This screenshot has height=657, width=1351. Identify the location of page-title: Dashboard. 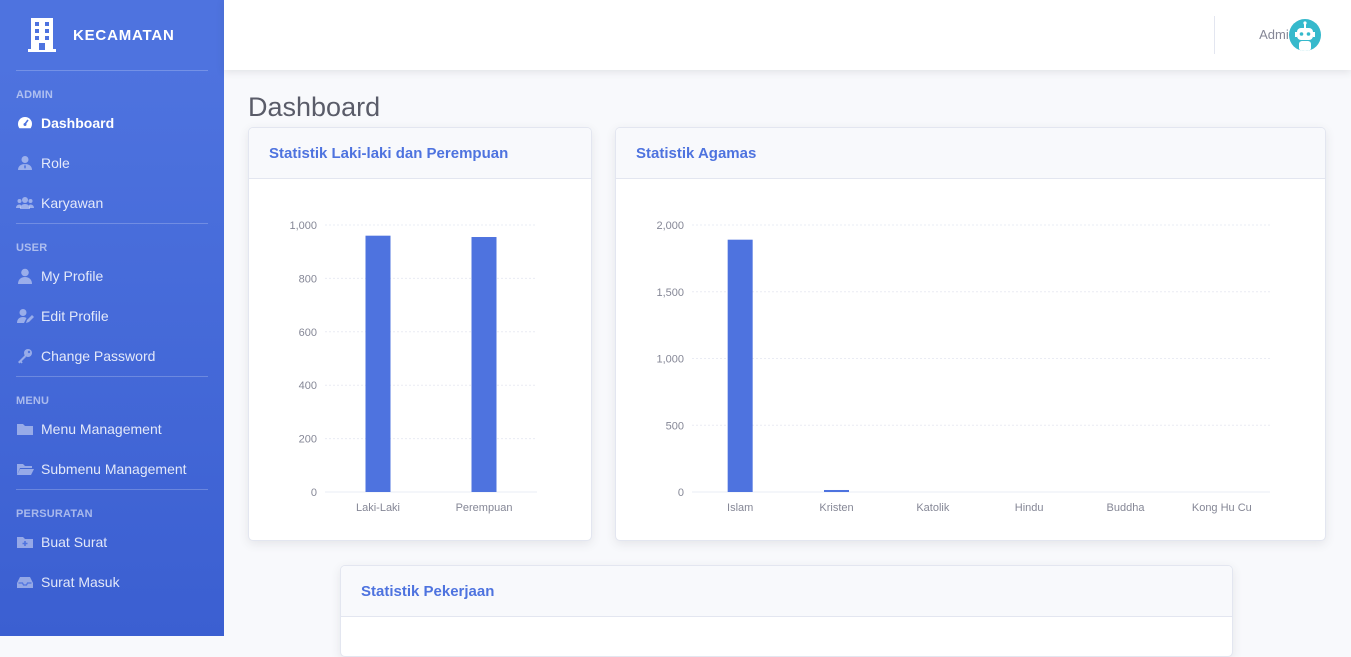
(314, 107).